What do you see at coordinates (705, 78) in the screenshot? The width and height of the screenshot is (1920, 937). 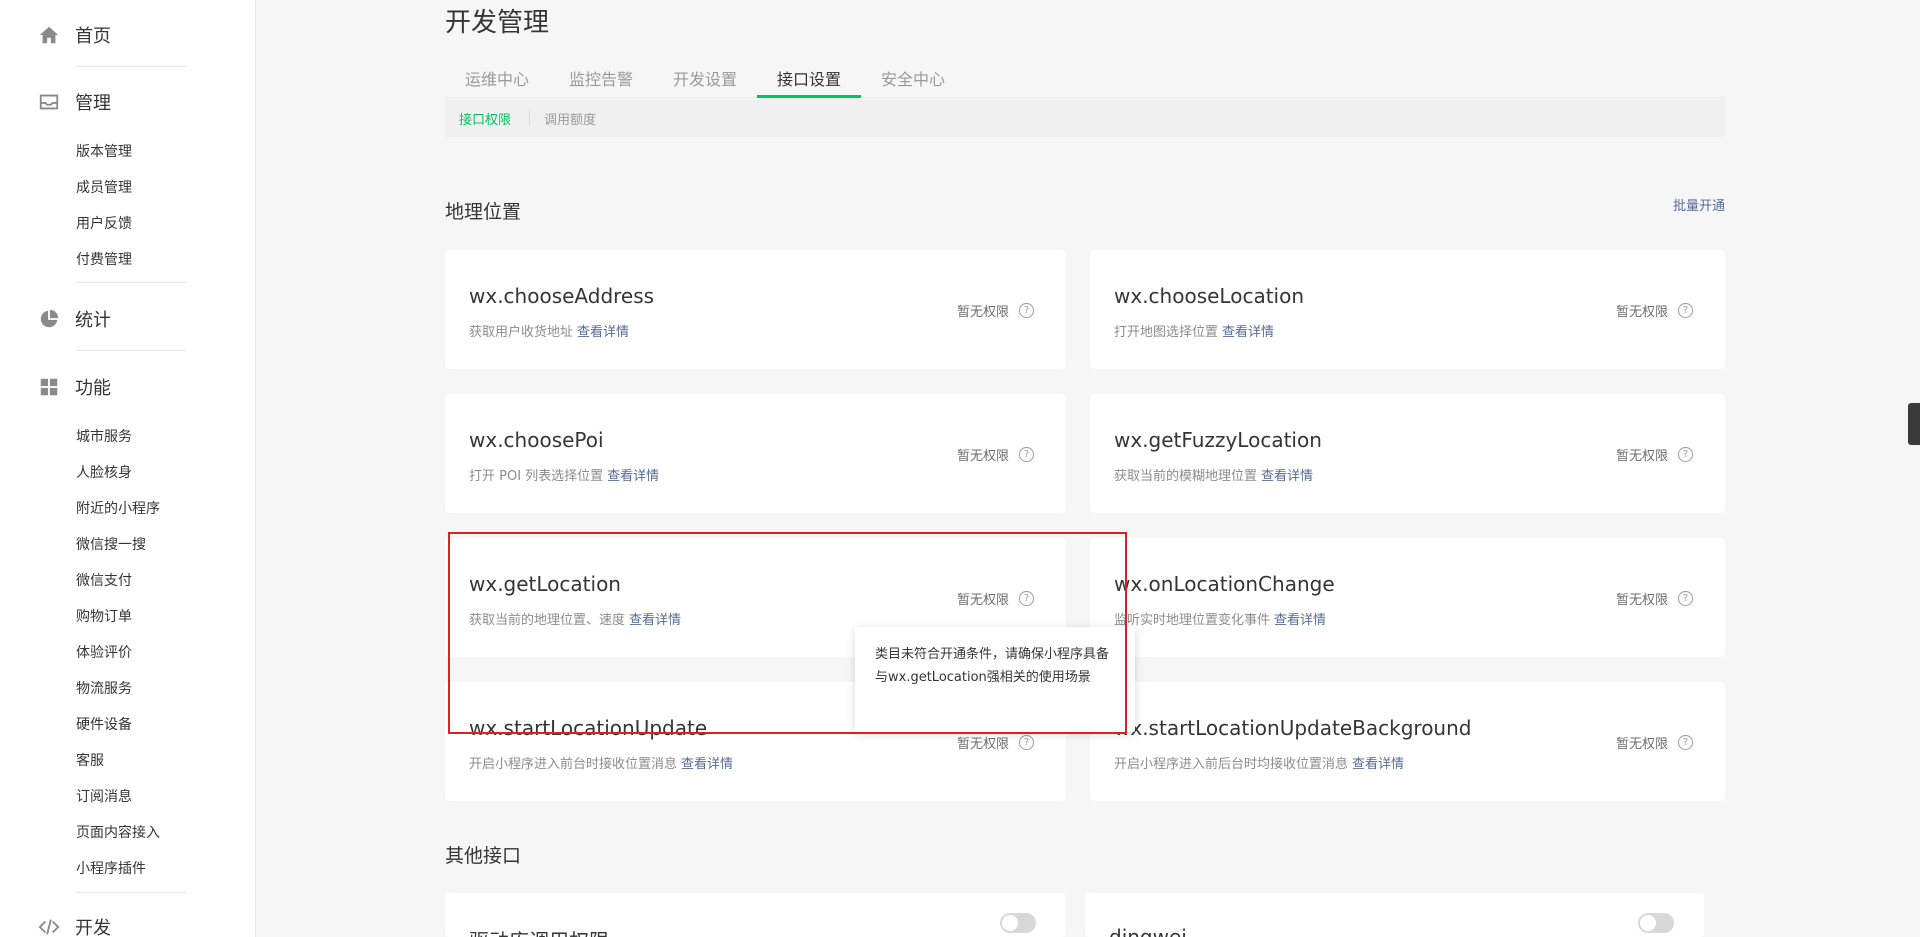 I see `tab-dev-settings: 开发设置` at bounding box center [705, 78].